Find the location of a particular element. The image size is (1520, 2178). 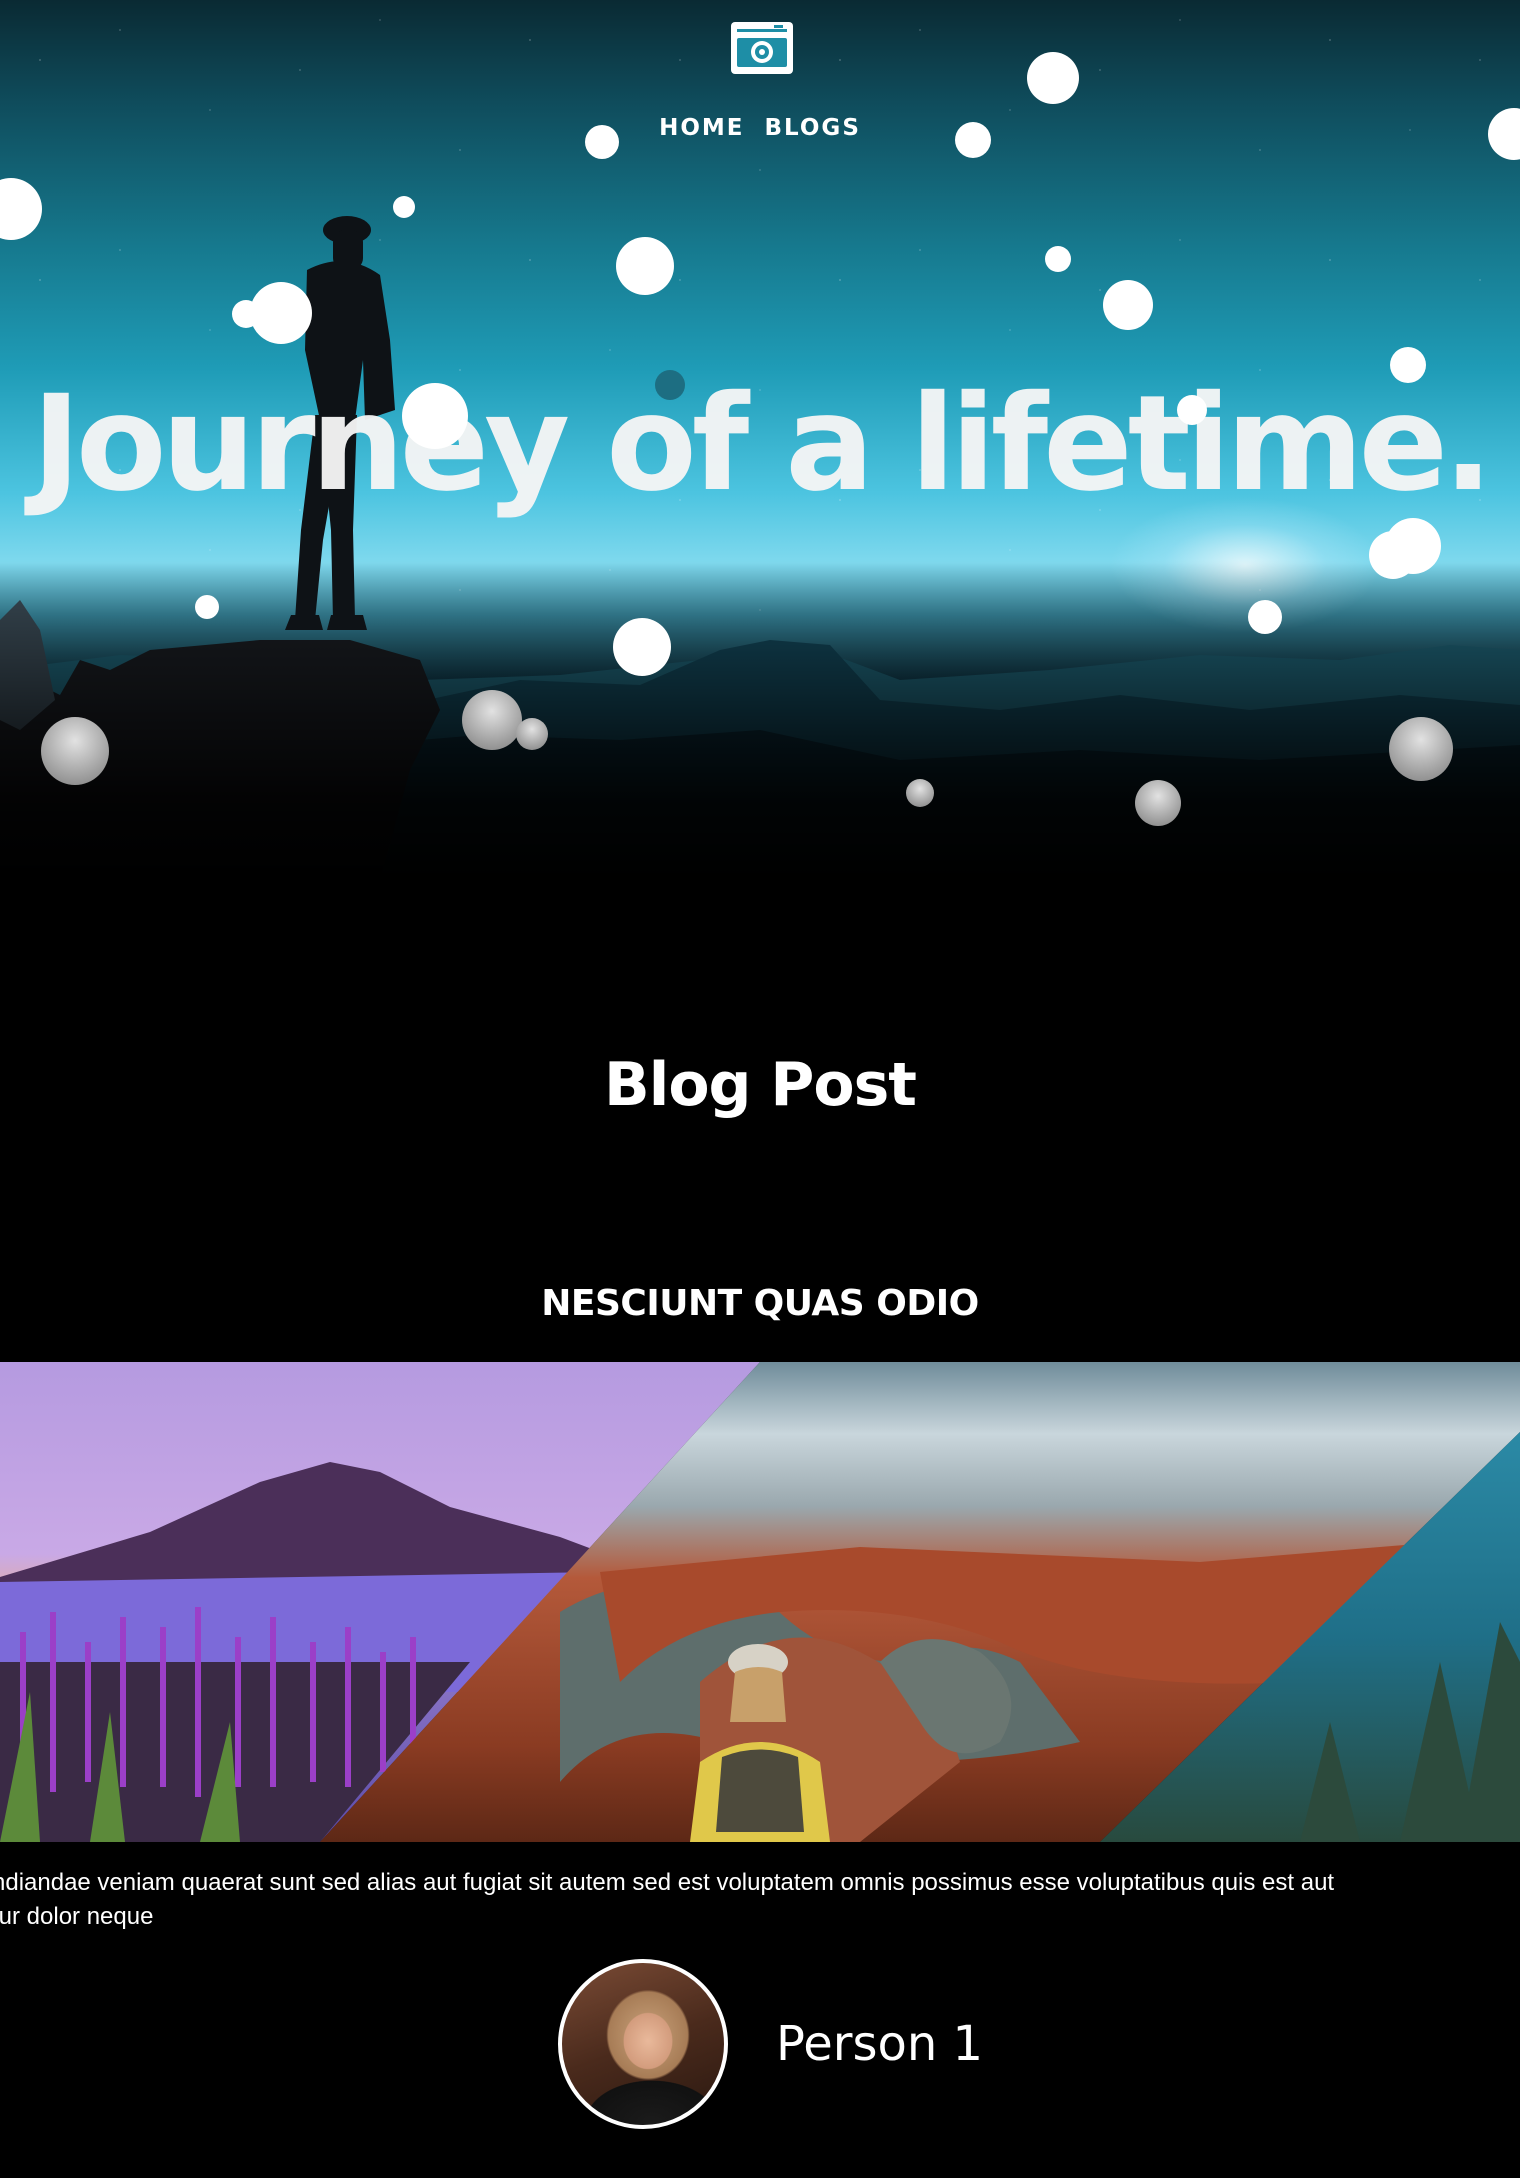

post-author: Person 1 is located at coordinates (770, 2044).